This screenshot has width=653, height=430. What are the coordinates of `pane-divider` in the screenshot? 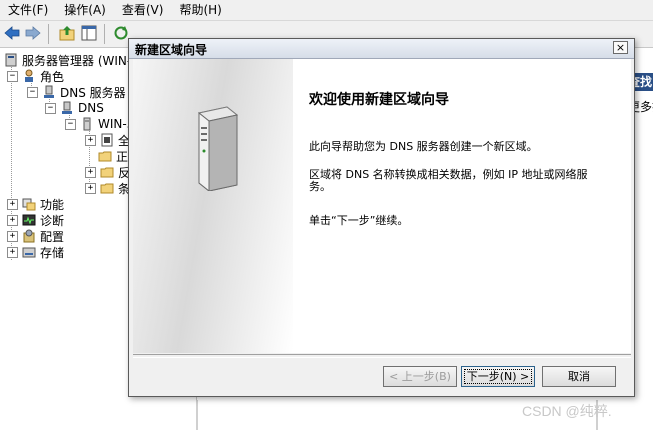 It's located at (197, 415).